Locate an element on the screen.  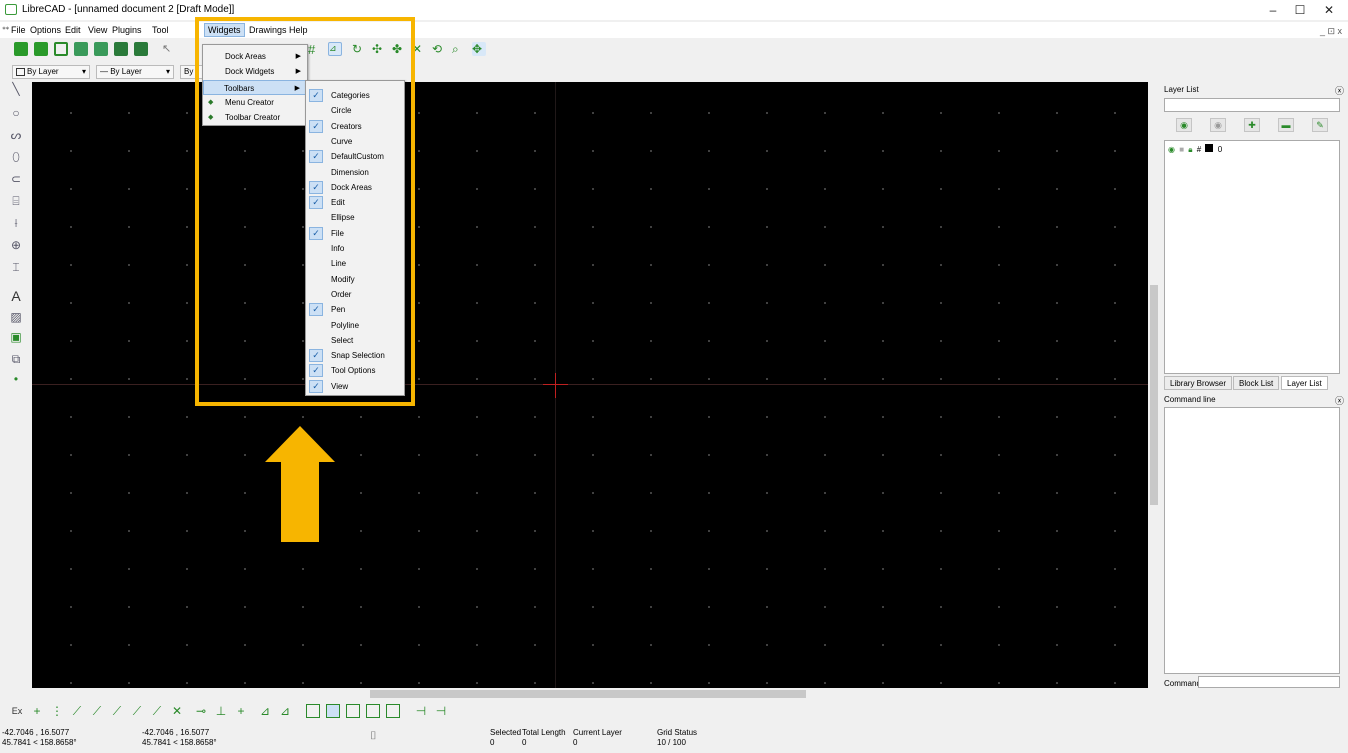
snap-on-entity-icon: ⟋ is located at coordinates (97, 711).